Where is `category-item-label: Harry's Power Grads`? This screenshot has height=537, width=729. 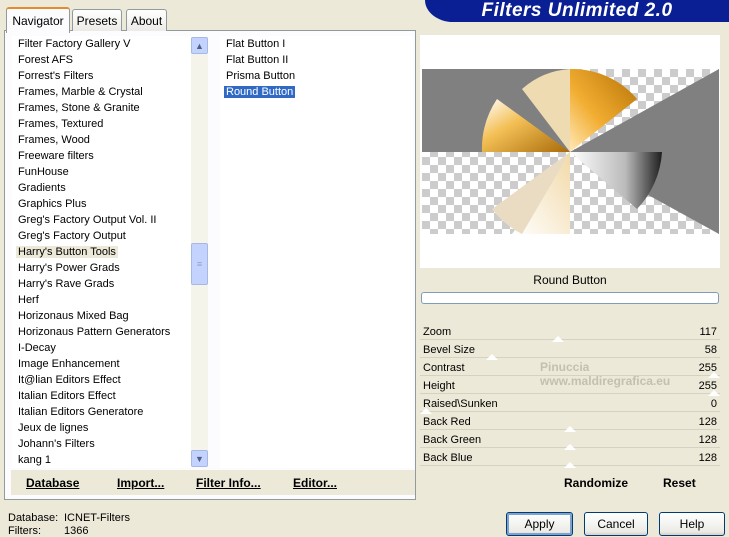
category-item-label: Harry's Power Grads is located at coordinates (69, 268).